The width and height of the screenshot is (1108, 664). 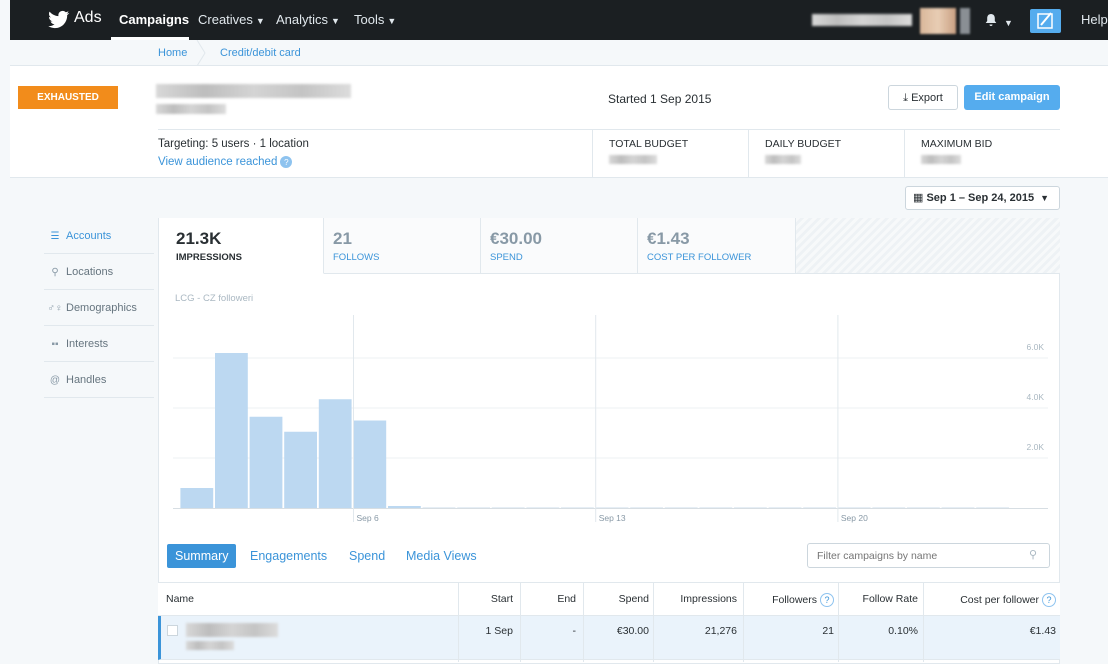 I want to click on account-name-redacted, so click(x=862, y=20).